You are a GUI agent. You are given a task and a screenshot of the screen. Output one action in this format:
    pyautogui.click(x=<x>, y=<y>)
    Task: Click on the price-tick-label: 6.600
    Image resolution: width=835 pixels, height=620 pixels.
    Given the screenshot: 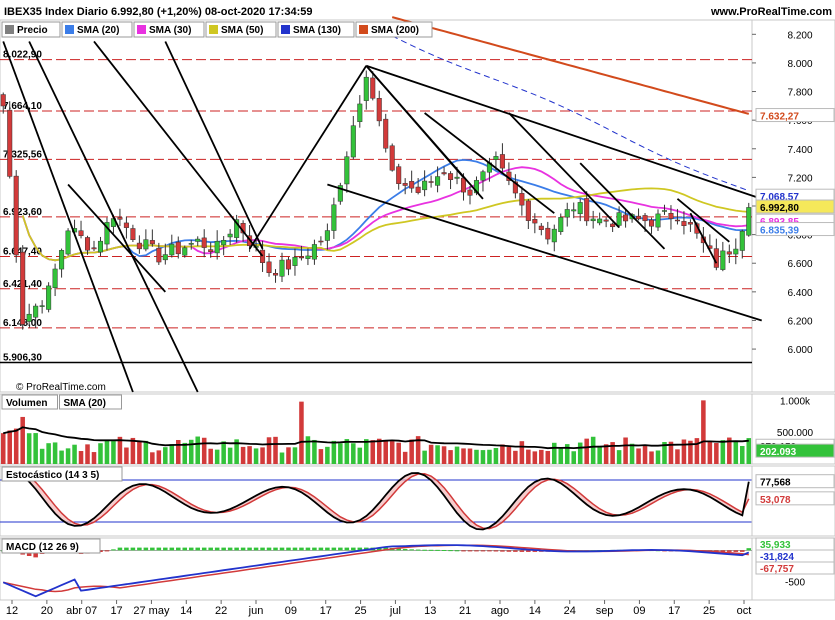 What is the action you would take?
    pyautogui.click(x=799, y=264)
    